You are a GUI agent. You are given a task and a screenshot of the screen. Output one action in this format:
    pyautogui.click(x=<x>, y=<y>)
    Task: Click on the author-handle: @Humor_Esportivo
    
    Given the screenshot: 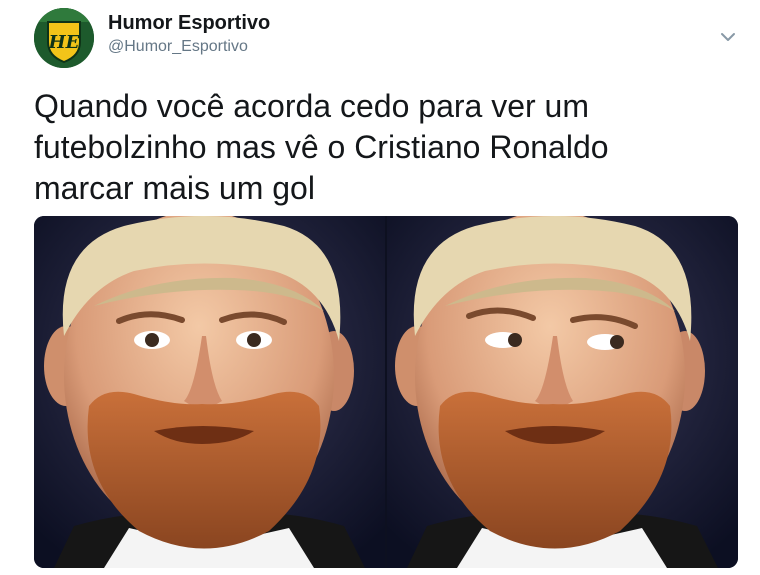 What is the action you would take?
    pyautogui.click(x=189, y=47)
    